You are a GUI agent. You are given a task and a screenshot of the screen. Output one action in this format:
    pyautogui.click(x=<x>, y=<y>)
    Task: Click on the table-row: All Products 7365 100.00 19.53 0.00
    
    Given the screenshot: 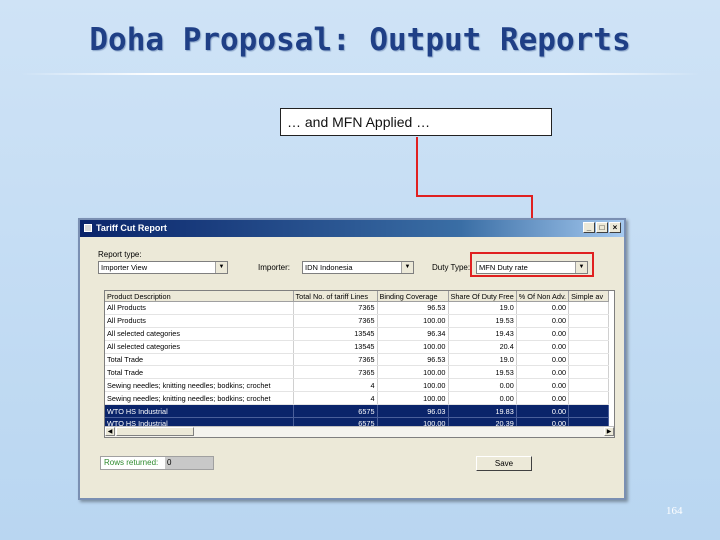 What is the action you would take?
    pyautogui.click(x=357, y=321)
    